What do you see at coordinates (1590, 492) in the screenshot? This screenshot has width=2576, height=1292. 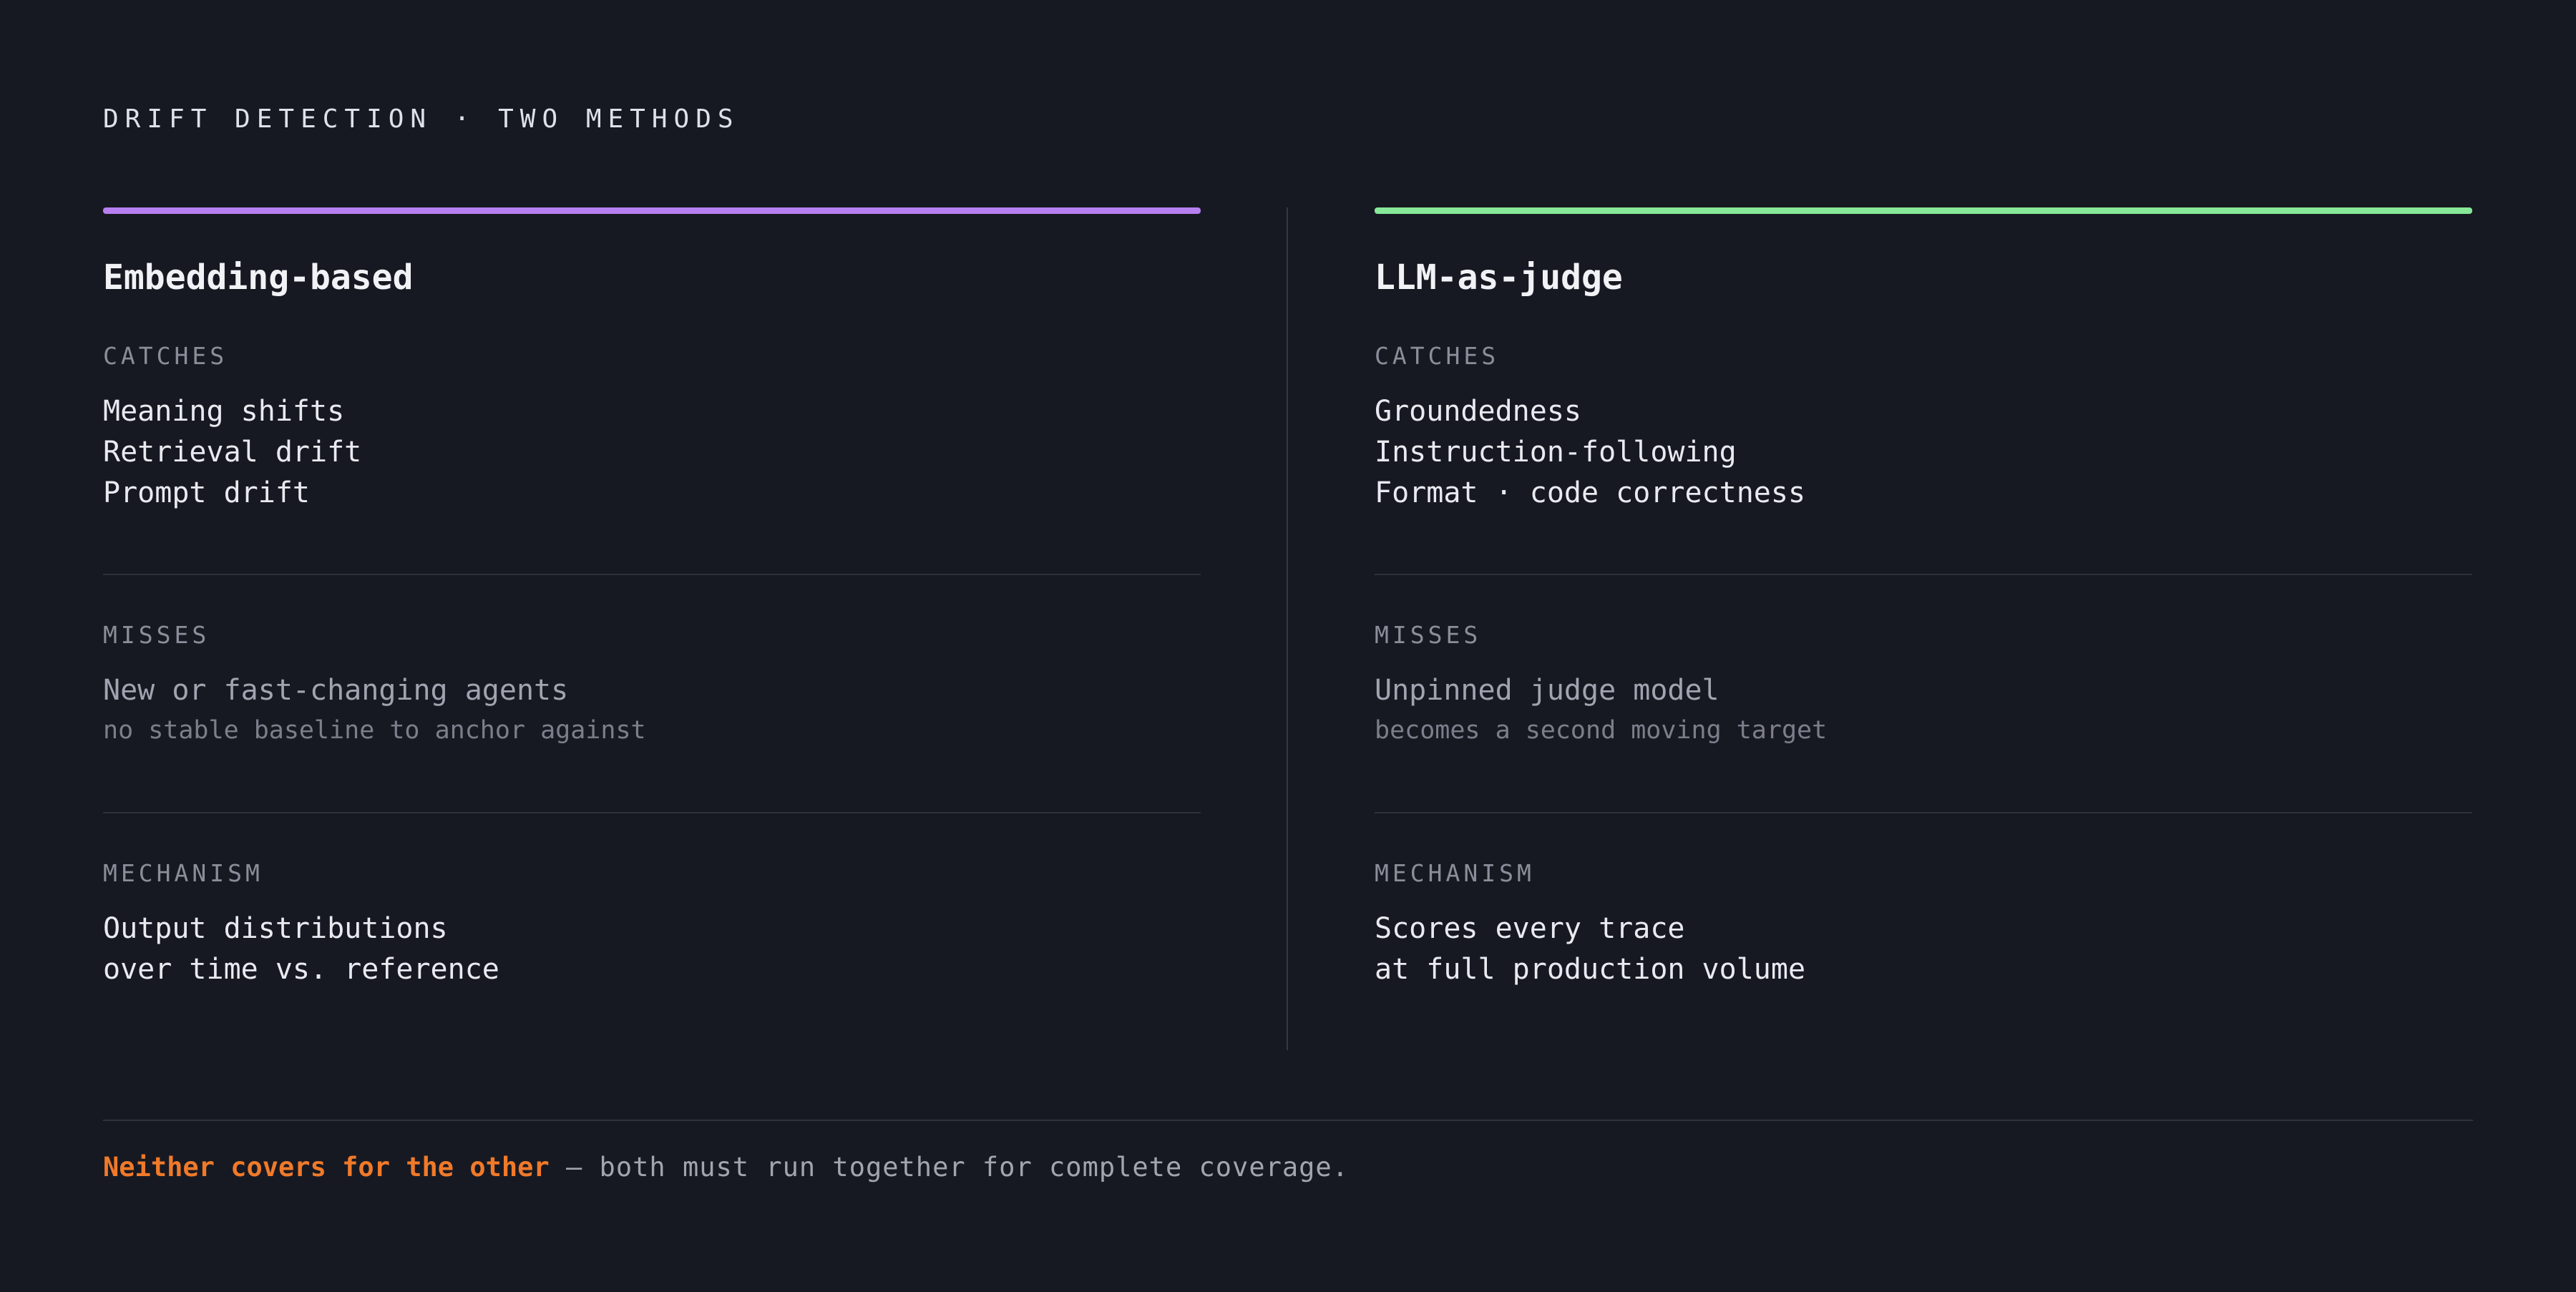 I see `catches-item: Format · code correctness` at bounding box center [1590, 492].